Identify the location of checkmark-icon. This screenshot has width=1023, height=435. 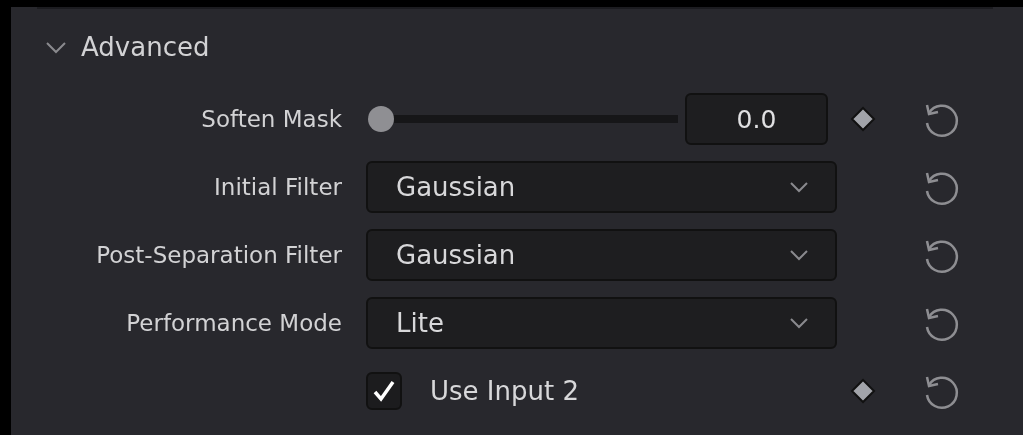
(384, 391).